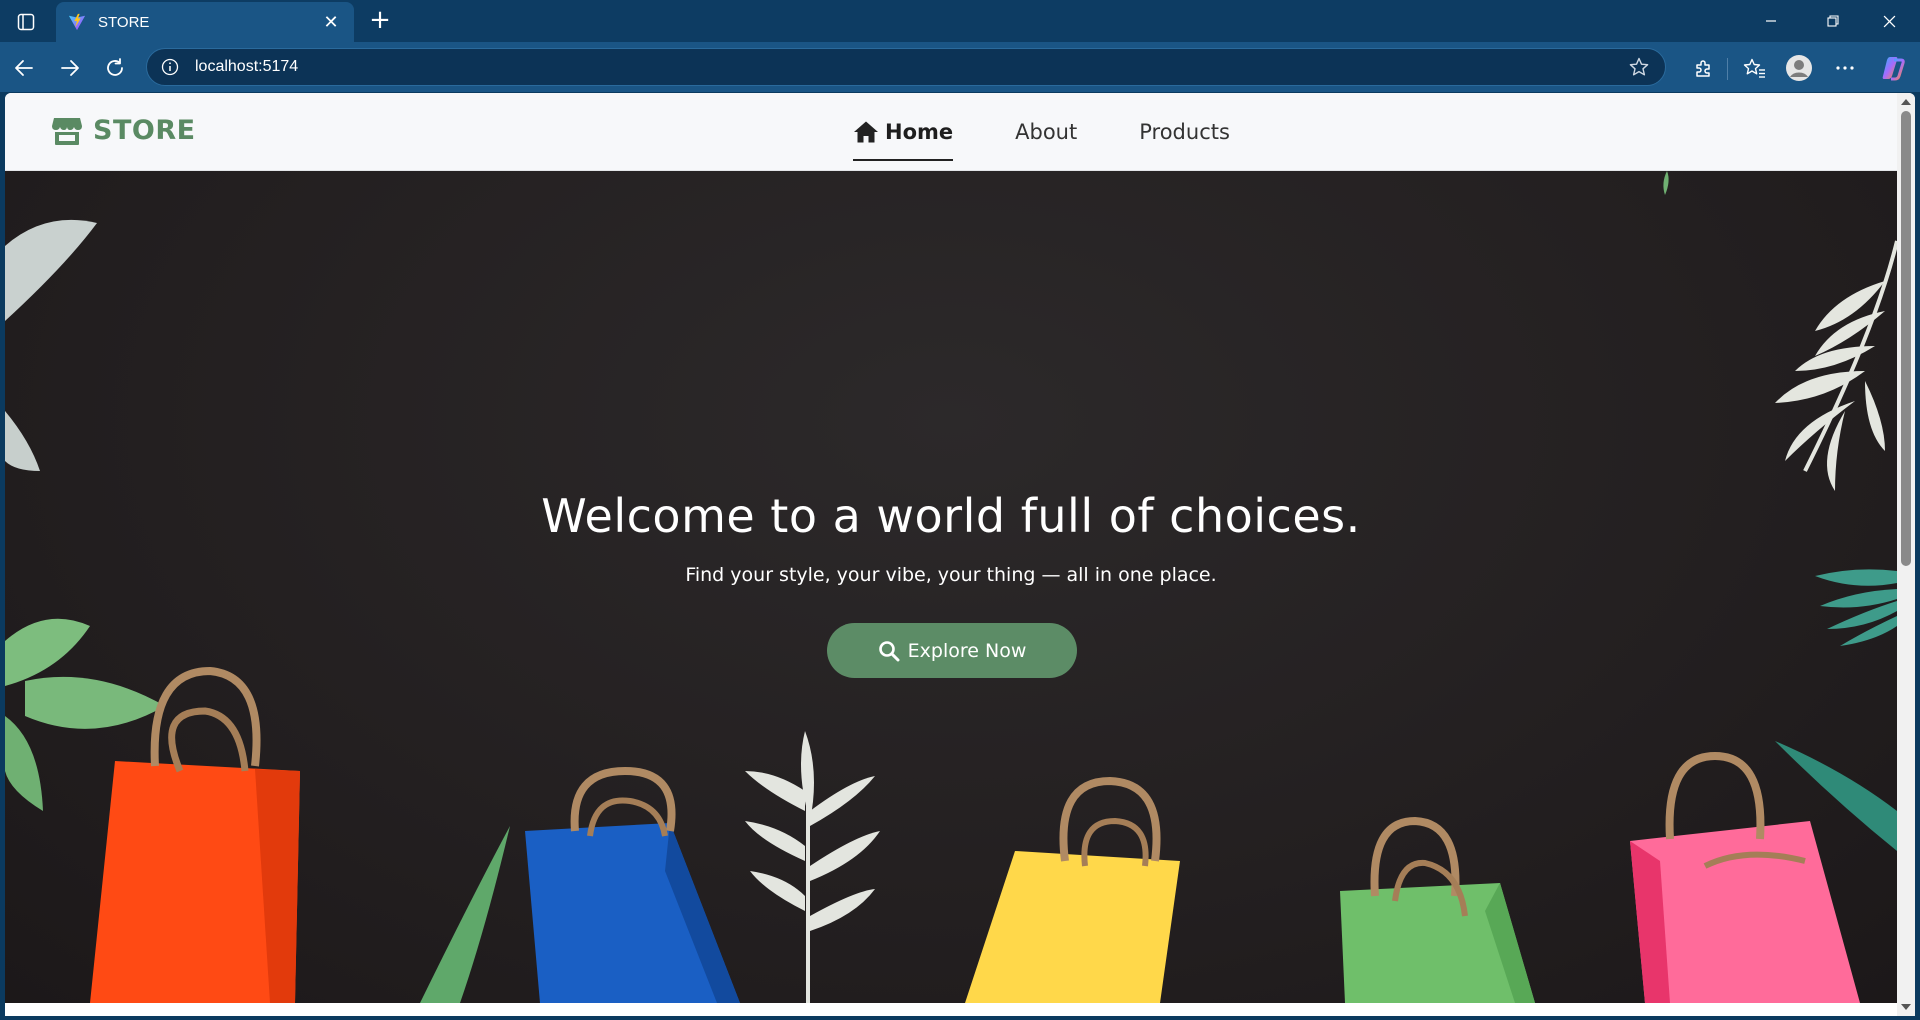  Describe the element at coordinates (170, 67) in the screenshot. I see `site-info-icon` at that location.